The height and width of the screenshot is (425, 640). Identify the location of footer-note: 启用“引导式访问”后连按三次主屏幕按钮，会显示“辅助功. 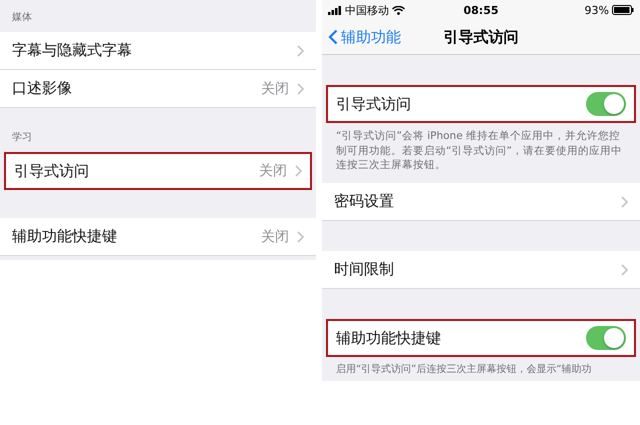
(464, 370).